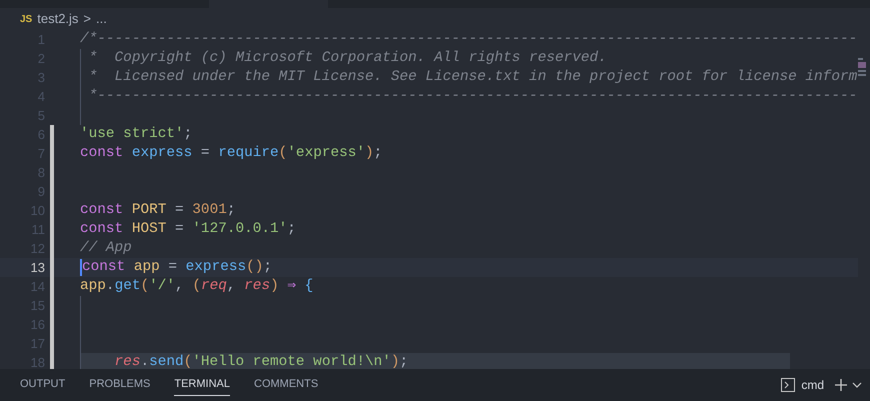 This screenshot has height=401, width=870. Describe the element at coordinates (43, 385) in the screenshot. I see `panel-tab: OUTPUT` at that location.